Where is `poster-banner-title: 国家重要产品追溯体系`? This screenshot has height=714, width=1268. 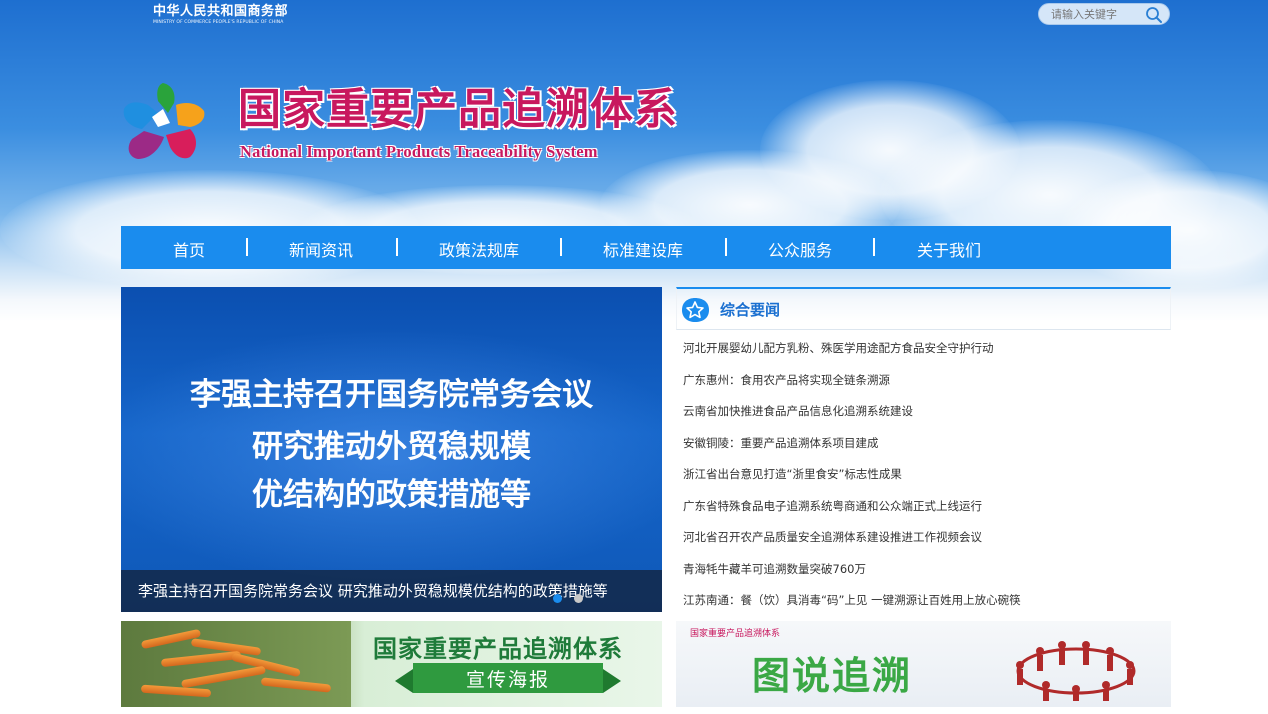 poster-banner-title: 国家重要产品追溯体系 is located at coordinates (498, 649).